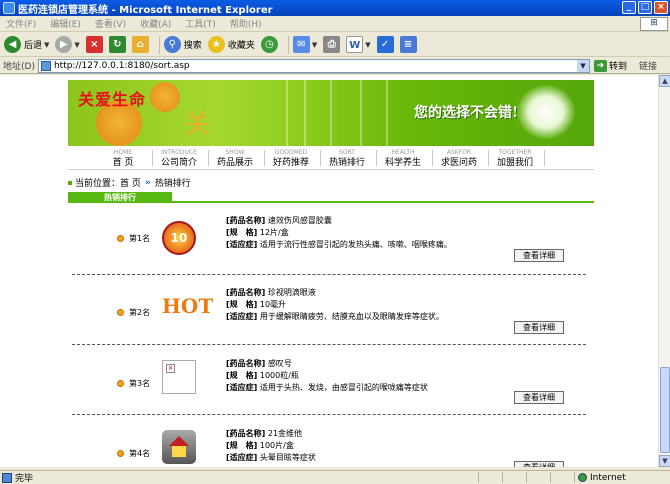 The height and width of the screenshot is (484, 670). I want to click on banner-brand-mark: 关, so click(197, 125).